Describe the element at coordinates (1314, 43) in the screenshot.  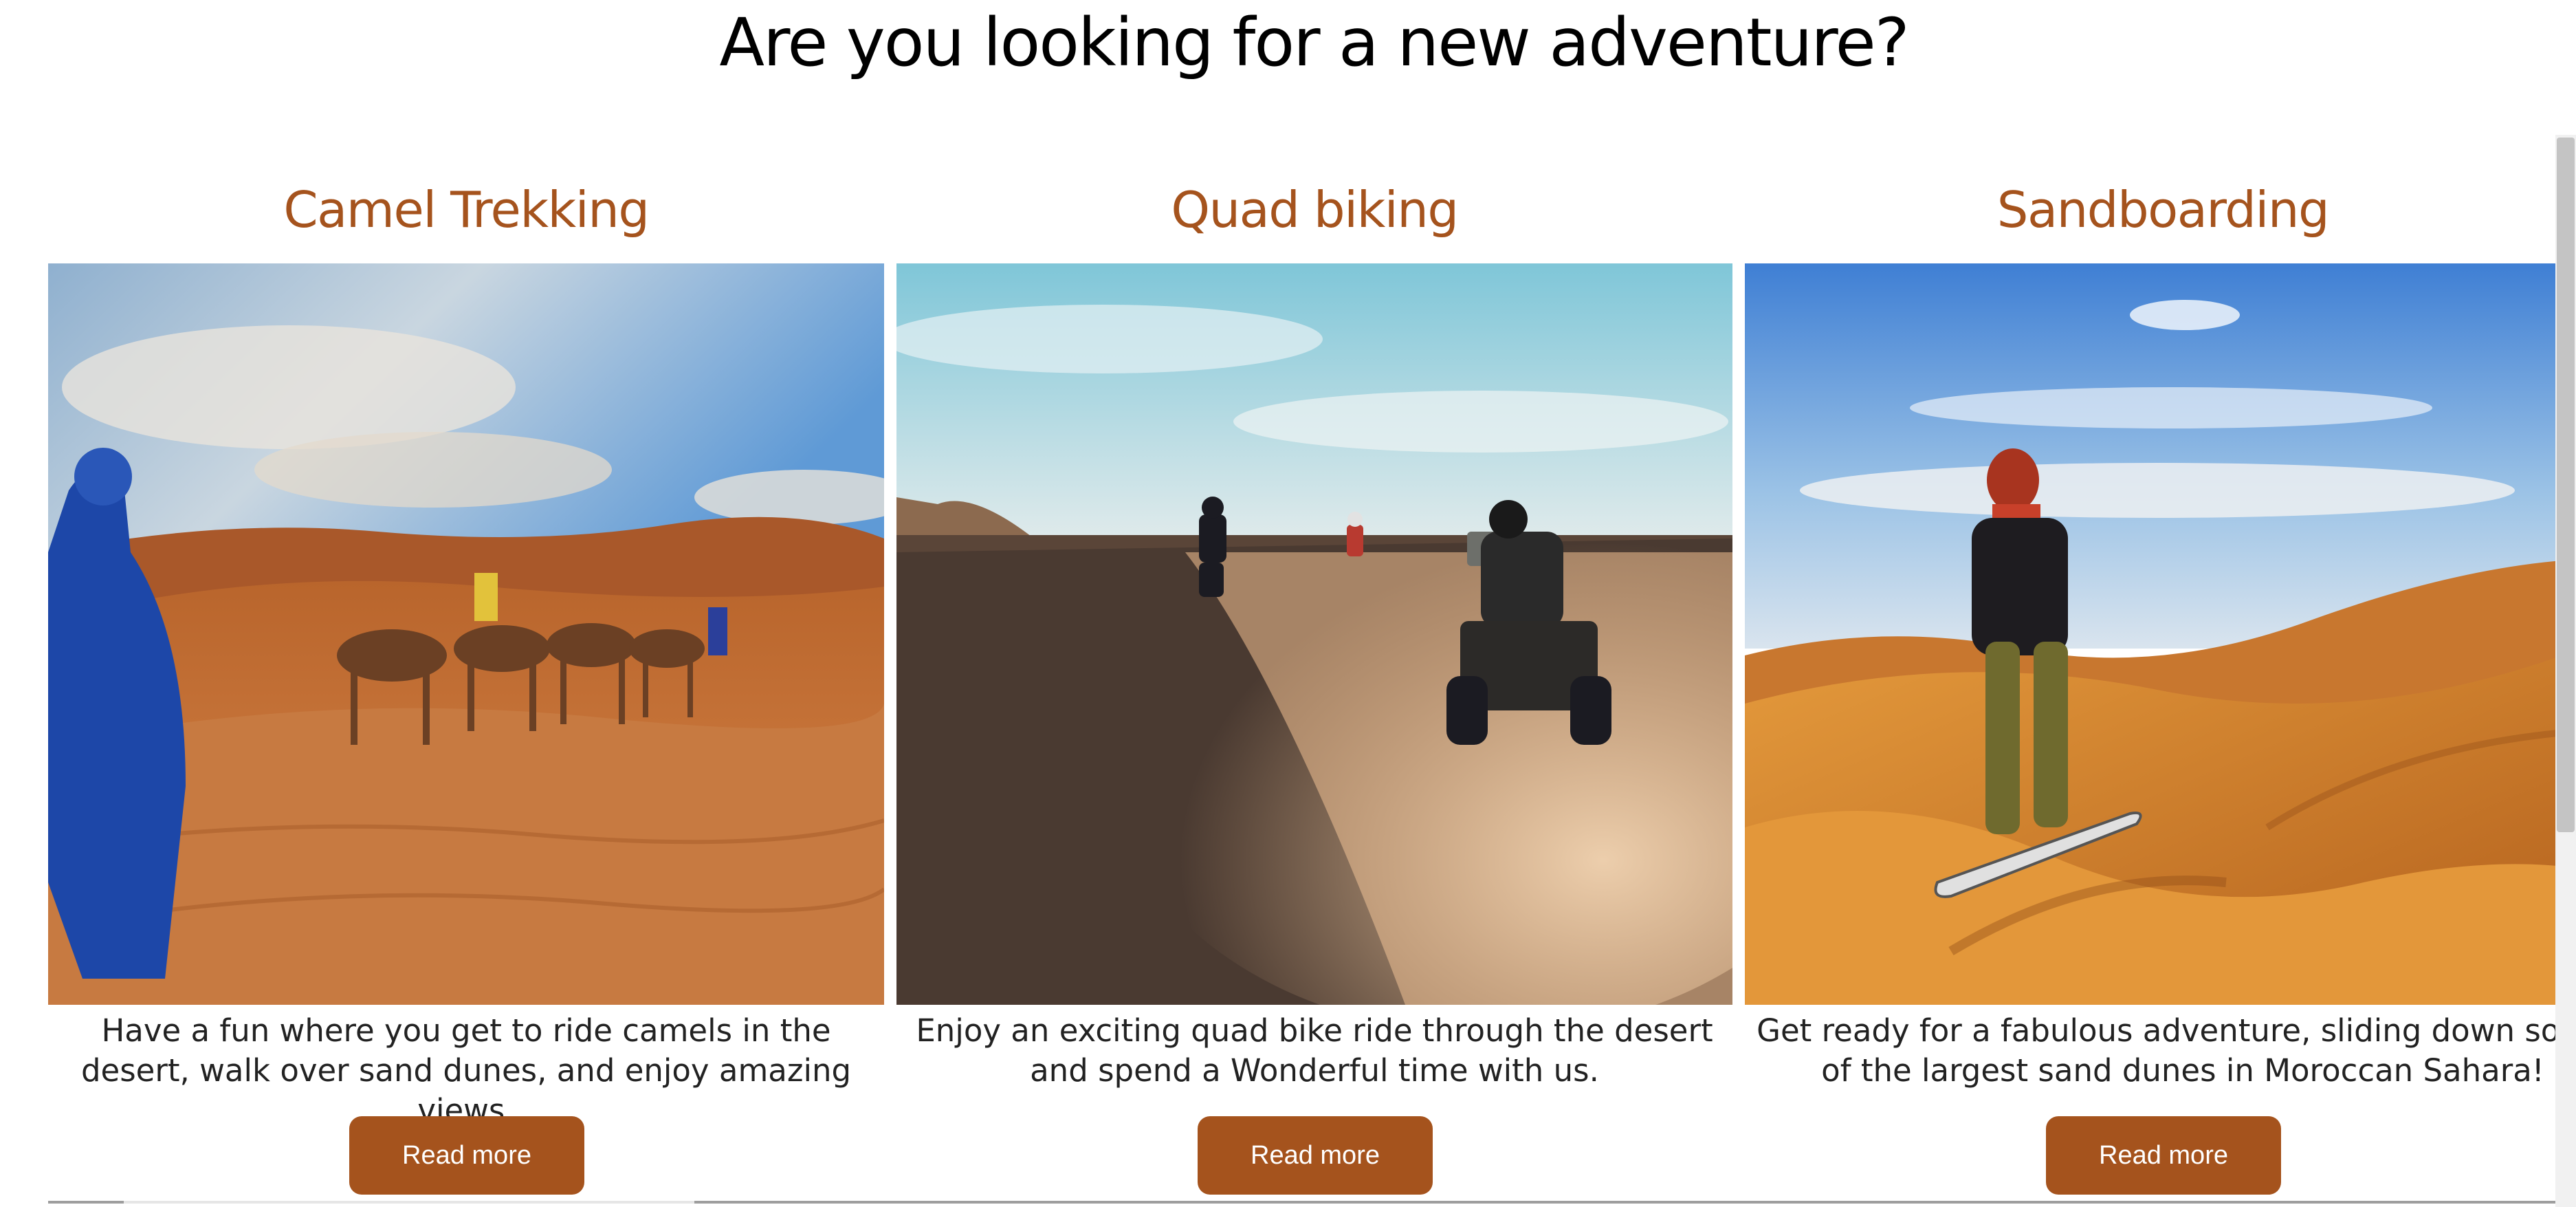
I see `page-title: Are you looking for a new adventure?` at that location.